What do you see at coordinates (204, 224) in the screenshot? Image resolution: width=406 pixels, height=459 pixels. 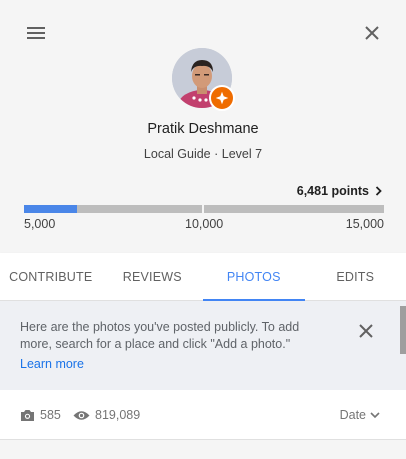 I see `progress-mid-label: 10,000` at bounding box center [204, 224].